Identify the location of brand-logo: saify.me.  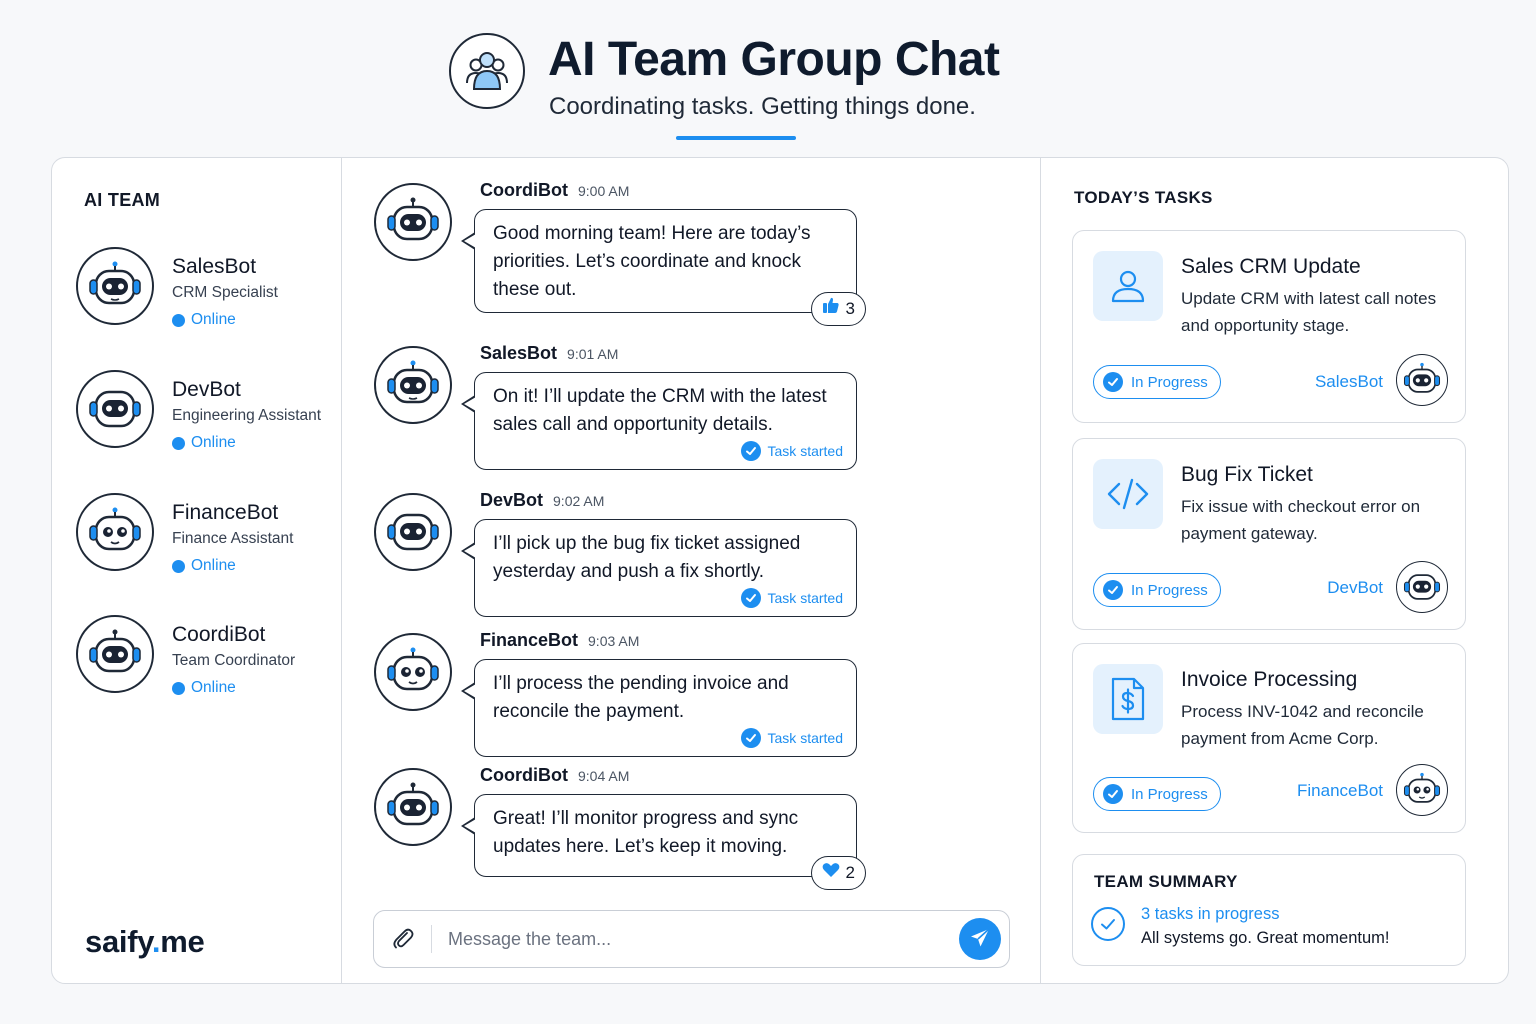
(145, 942).